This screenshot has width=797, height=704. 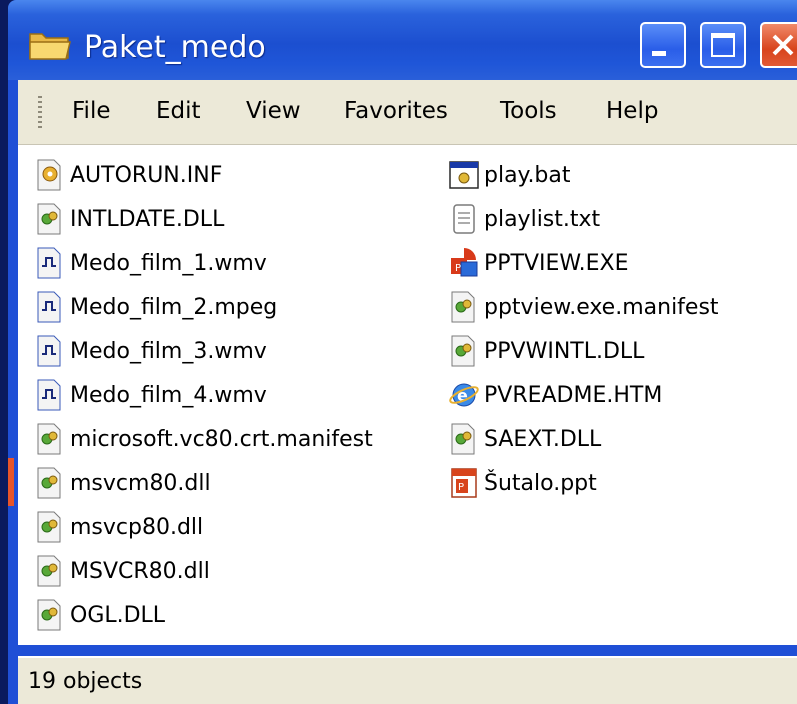 What do you see at coordinates (168, 351) in the screenshot?
I see `file-name: Medo_film_3.wmv` at bounding box center [168, 351].